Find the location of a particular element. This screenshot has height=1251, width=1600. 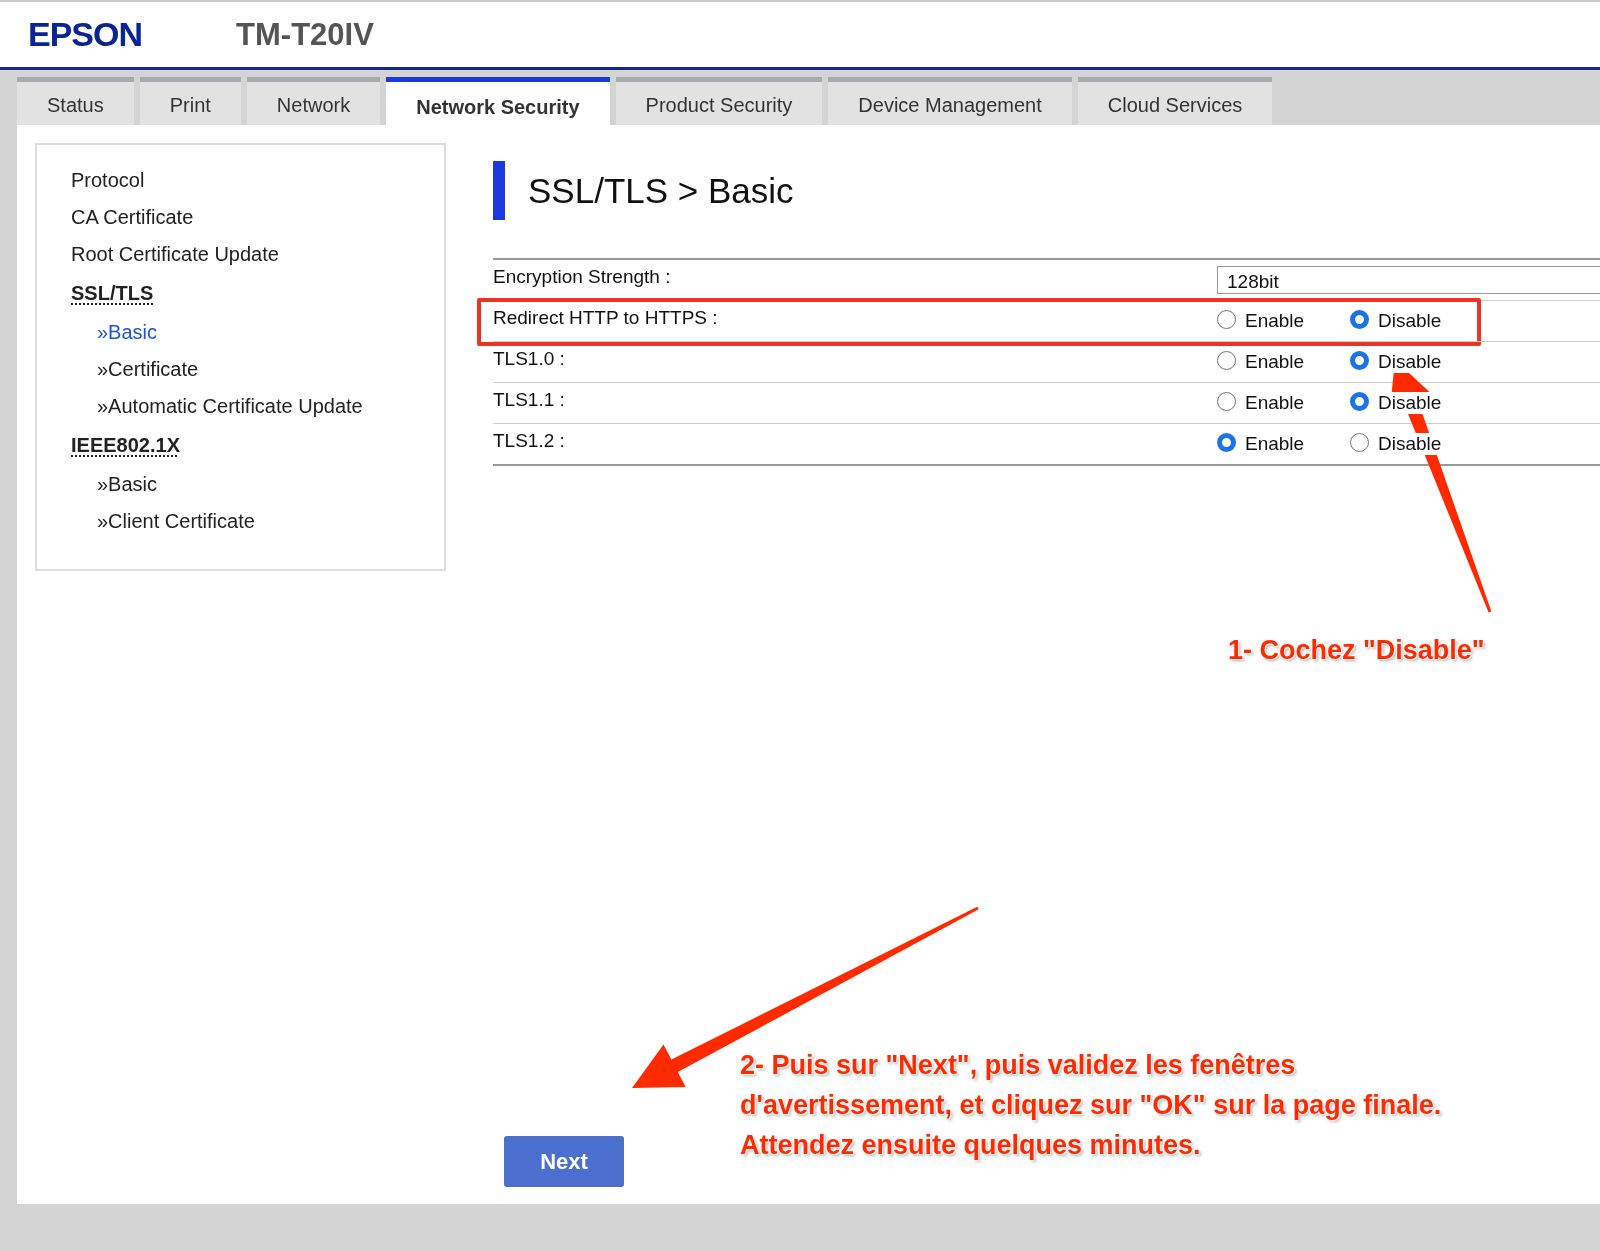

sidebar-section: IEEE802.1X is located at coordinates (125, 452).